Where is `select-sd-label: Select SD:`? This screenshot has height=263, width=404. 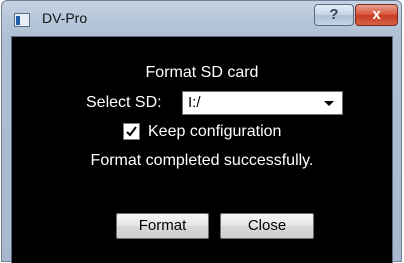
select-sd-label: Select SD: is located at coordinates (124, 102).